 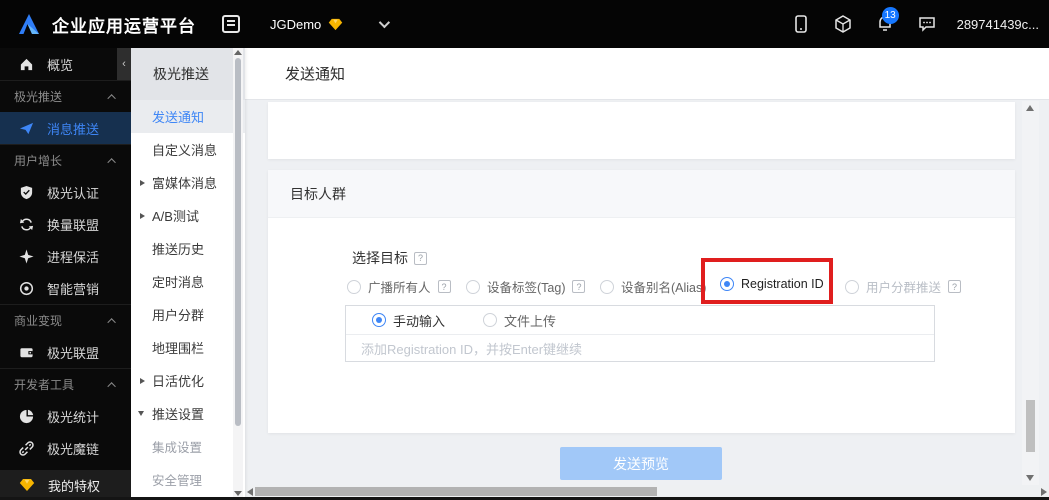 I want to click on sidebar-item-my-privileges: 我的特权, so click(x=65, y=485).